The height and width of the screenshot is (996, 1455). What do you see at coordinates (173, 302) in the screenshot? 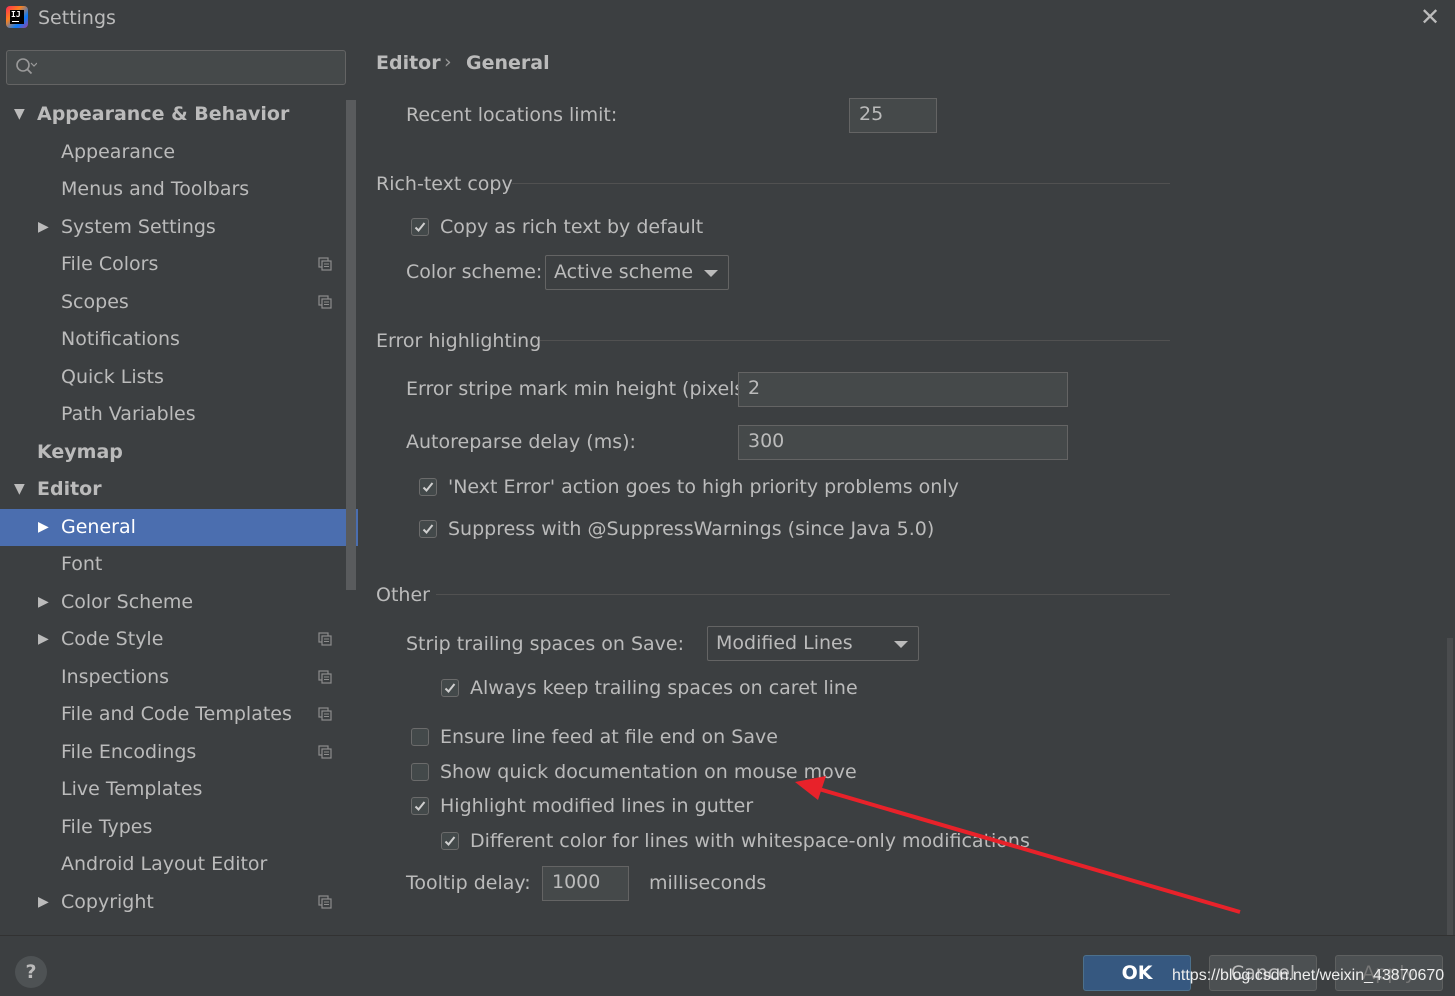
I see `sidebar-item-scopes: Scopes` at bounding box center [173, 302].